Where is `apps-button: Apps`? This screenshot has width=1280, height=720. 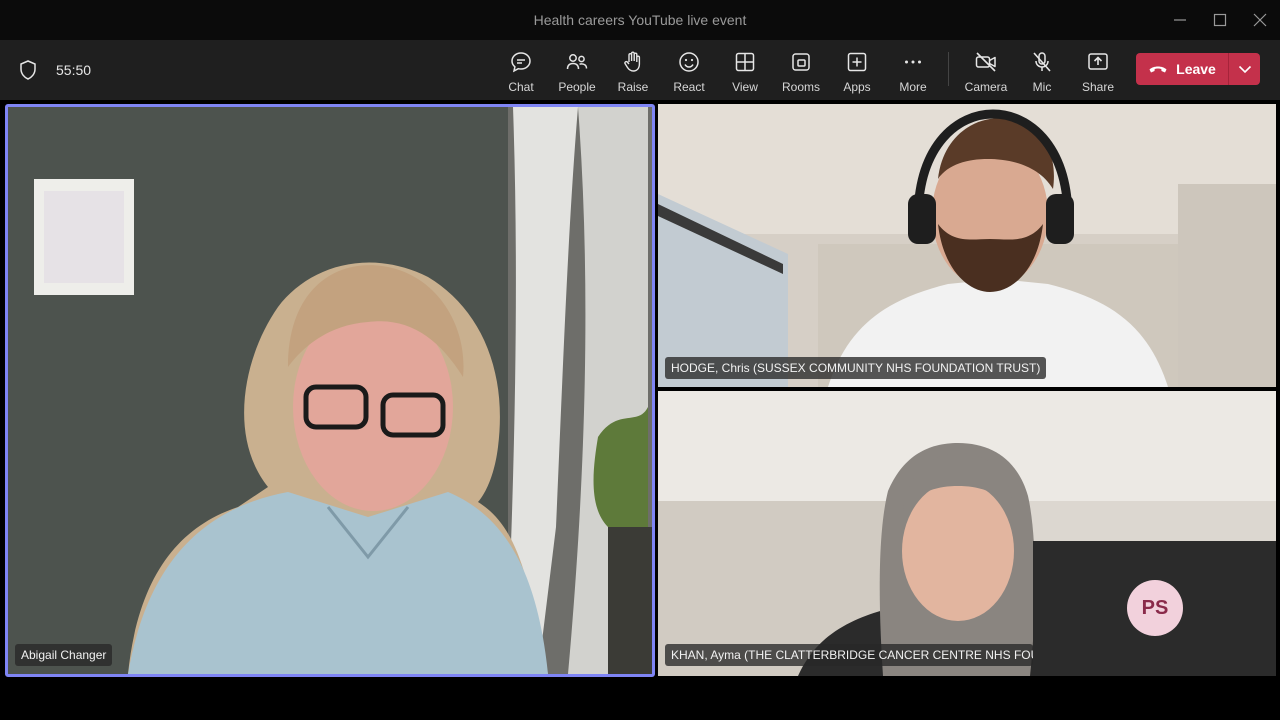 apps-button: Apps is located at coordinates (857, 71).